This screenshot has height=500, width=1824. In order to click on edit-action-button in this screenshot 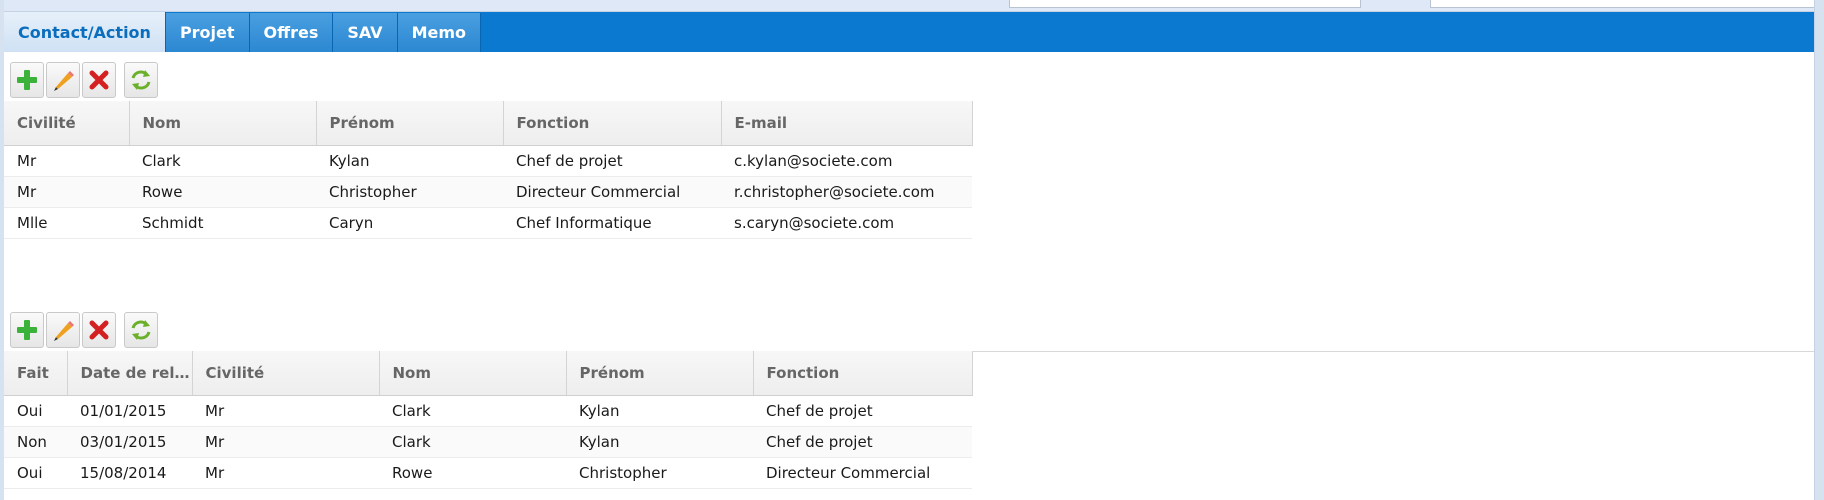, I will do `click(63, 329)`.